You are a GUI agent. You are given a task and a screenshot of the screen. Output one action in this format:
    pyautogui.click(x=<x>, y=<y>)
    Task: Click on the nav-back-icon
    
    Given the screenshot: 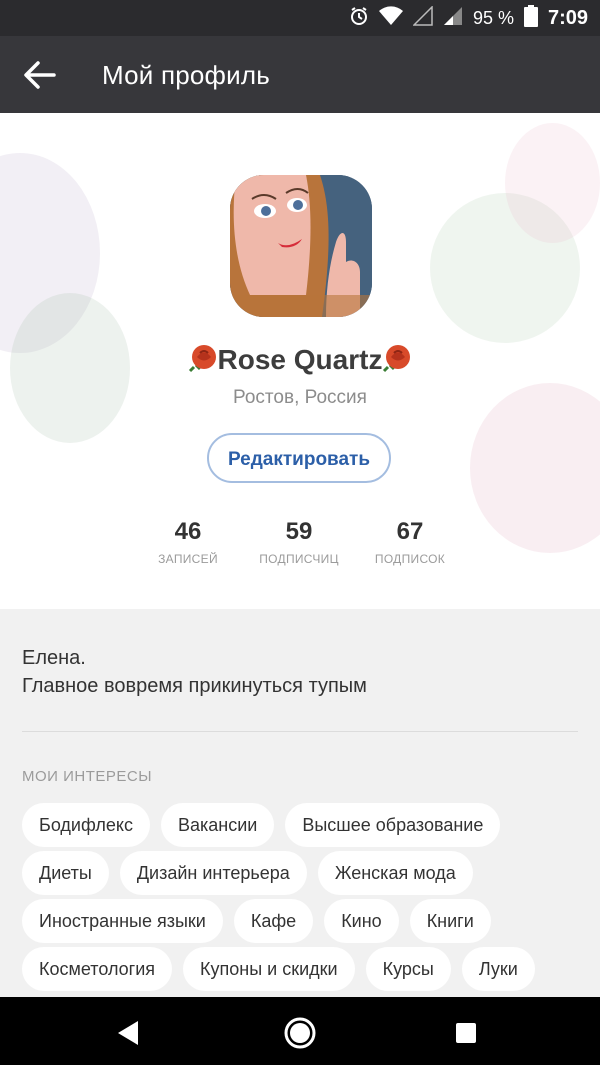 What is the action you would take?
    pyautogui.click(x=128, y=1033)
    